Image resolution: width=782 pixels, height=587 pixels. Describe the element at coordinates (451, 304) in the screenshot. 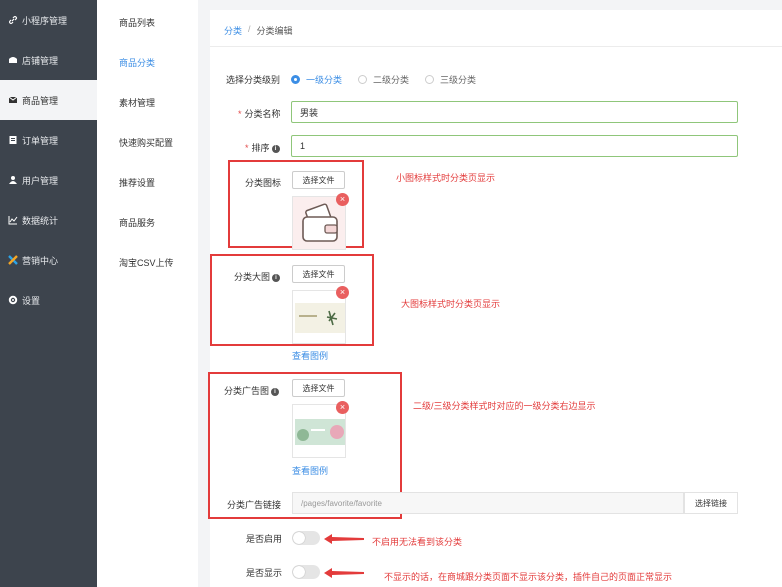

I see `note-big-icon: 大图标样式时分类页显示` at that location.